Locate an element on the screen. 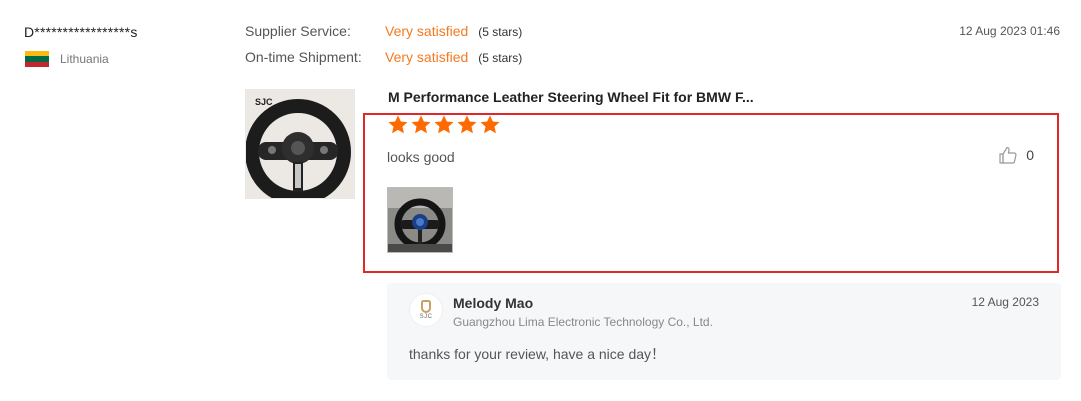 The height and width of the screenshot is (401, 1081). review-photo-thumbnail is located at coordinates (420, 220).